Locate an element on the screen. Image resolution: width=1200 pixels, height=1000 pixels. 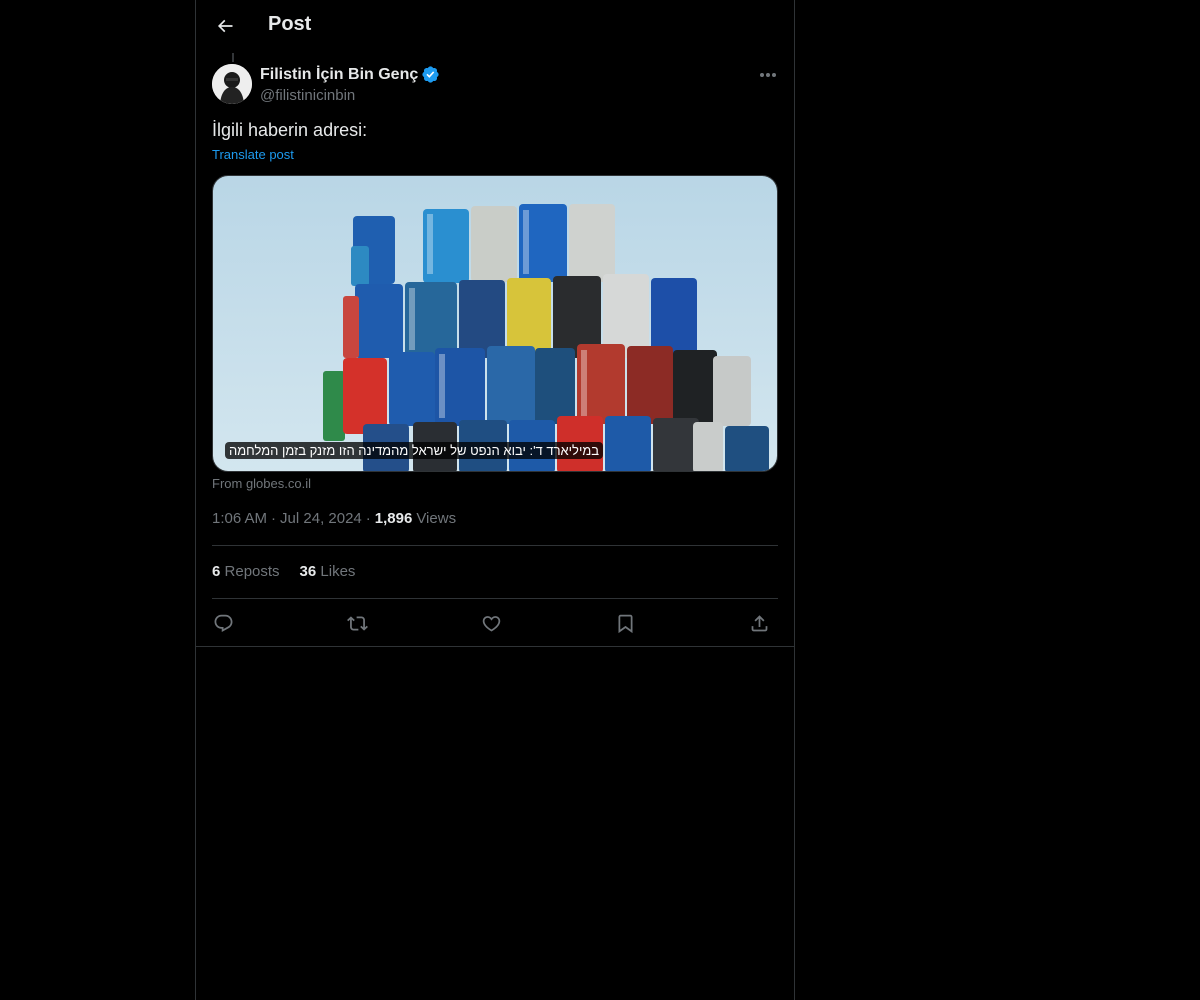
repost-button is located at coordinates (357, 623).